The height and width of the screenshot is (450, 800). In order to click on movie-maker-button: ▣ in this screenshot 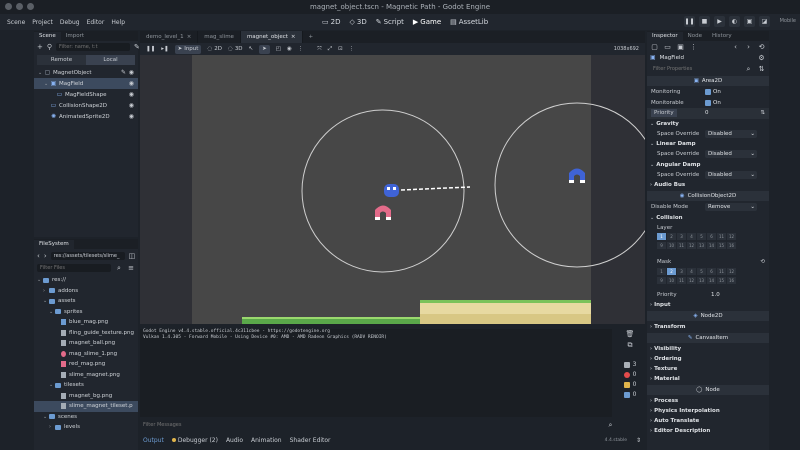, I will do `click(749, 21)`.